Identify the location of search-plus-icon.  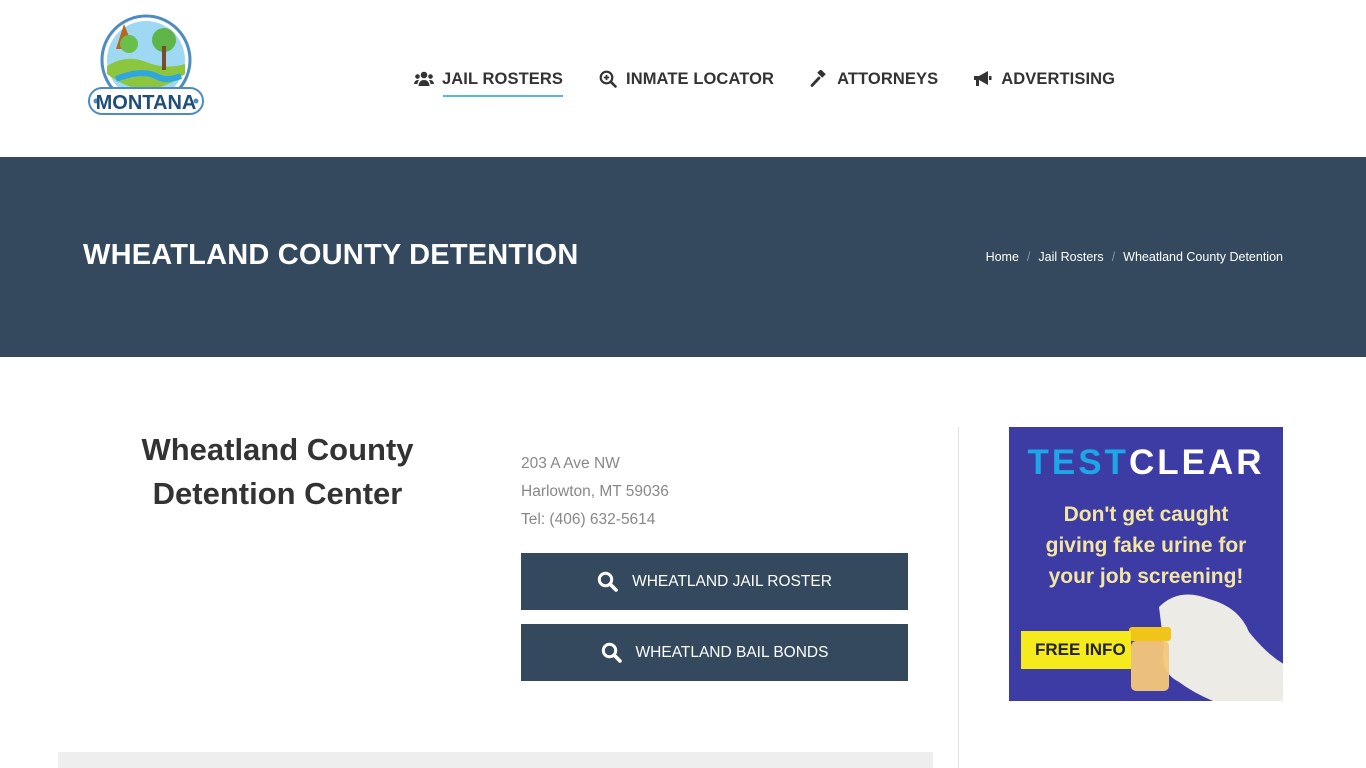
(608, 79).